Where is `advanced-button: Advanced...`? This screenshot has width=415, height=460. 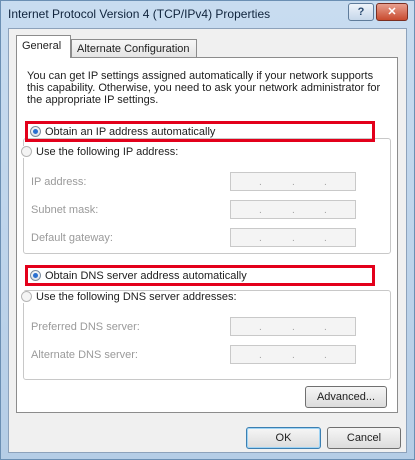
advanced-button: Advanced... is located at coordinates (346, 397).